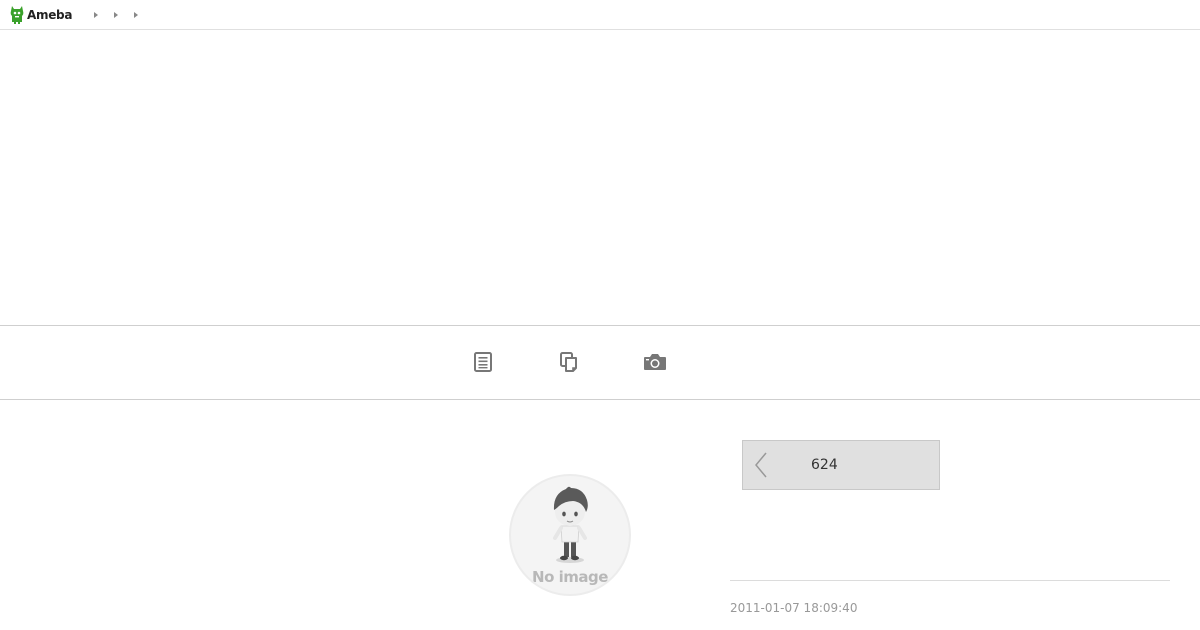 The height and width of the screenshot is (630, 1200). Describe the element at coordinates (17, 14) in the screenshot. I see `ameba-logo-icon` at that location.